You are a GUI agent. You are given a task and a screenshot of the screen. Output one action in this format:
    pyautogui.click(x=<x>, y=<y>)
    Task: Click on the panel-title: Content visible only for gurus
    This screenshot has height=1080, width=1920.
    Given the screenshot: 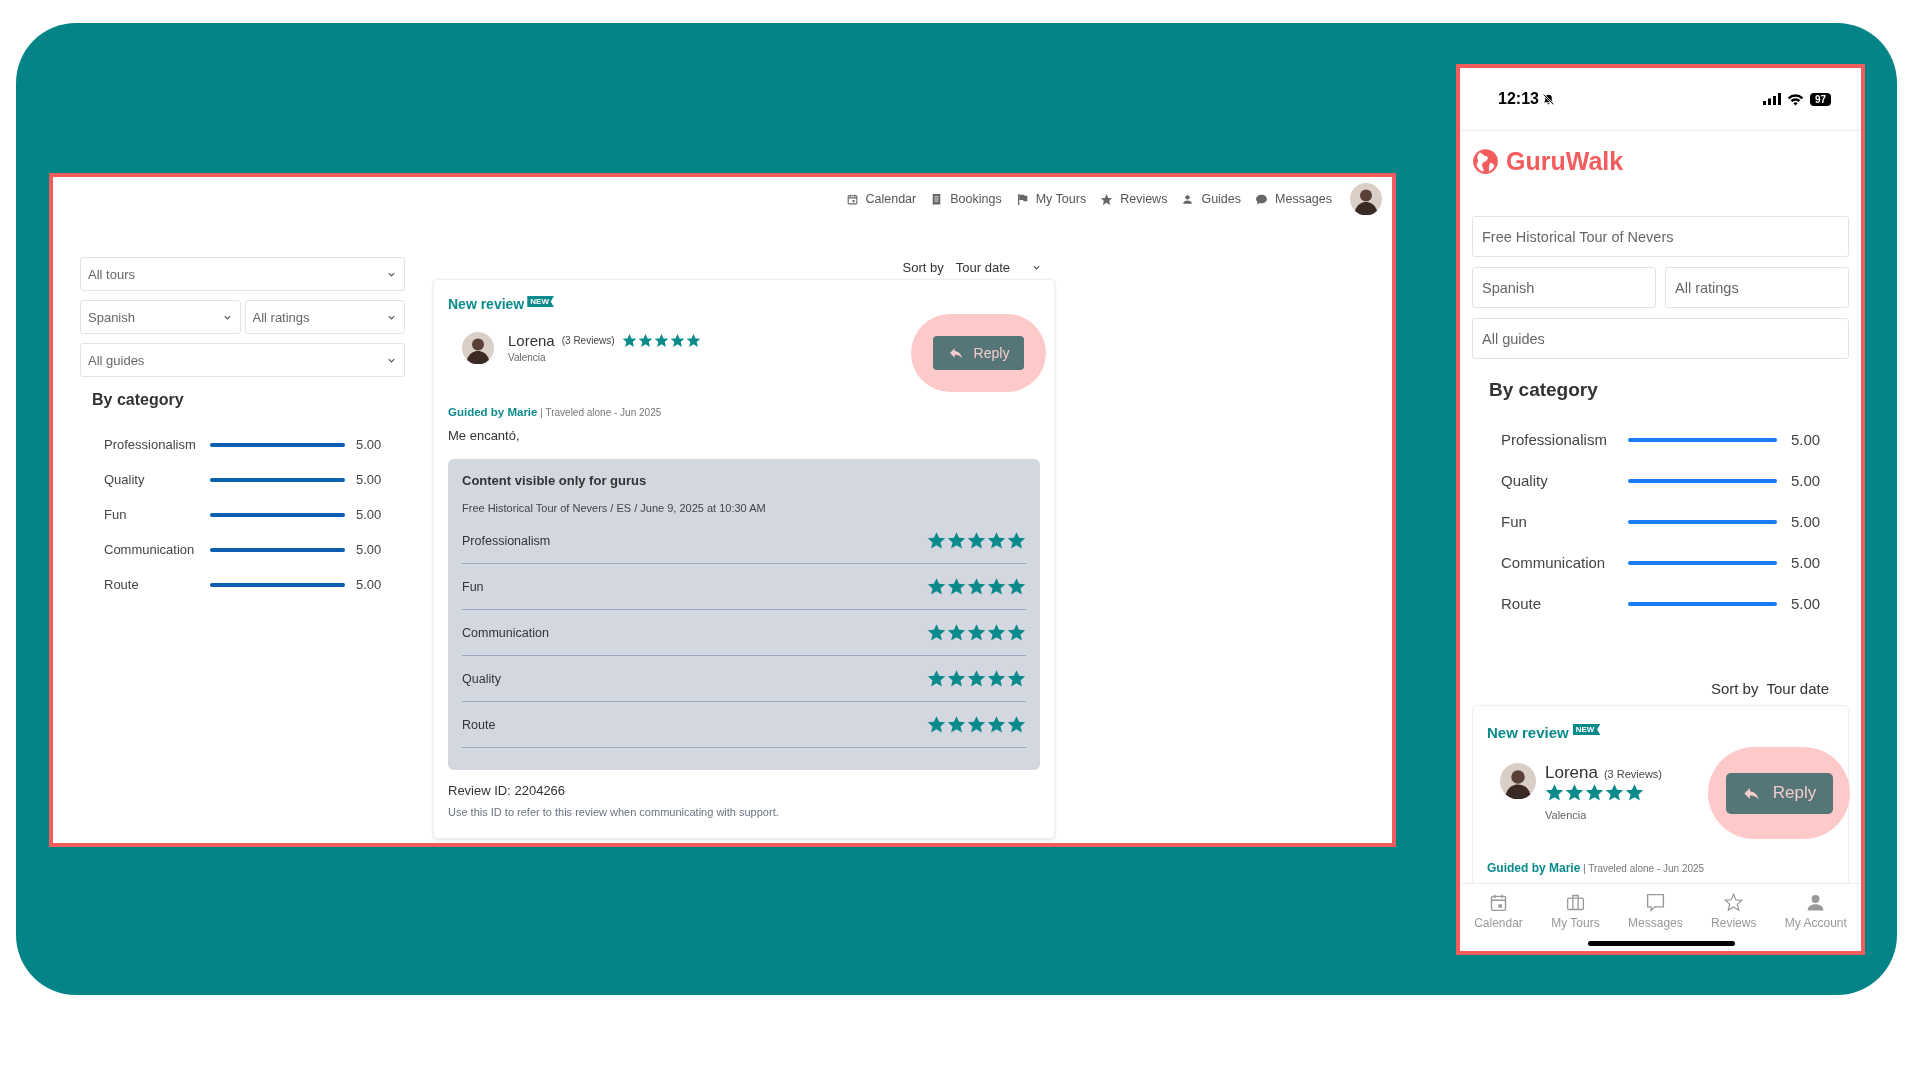 What is the action you would take?
    pyautogui.click(x=555, y=480)
    